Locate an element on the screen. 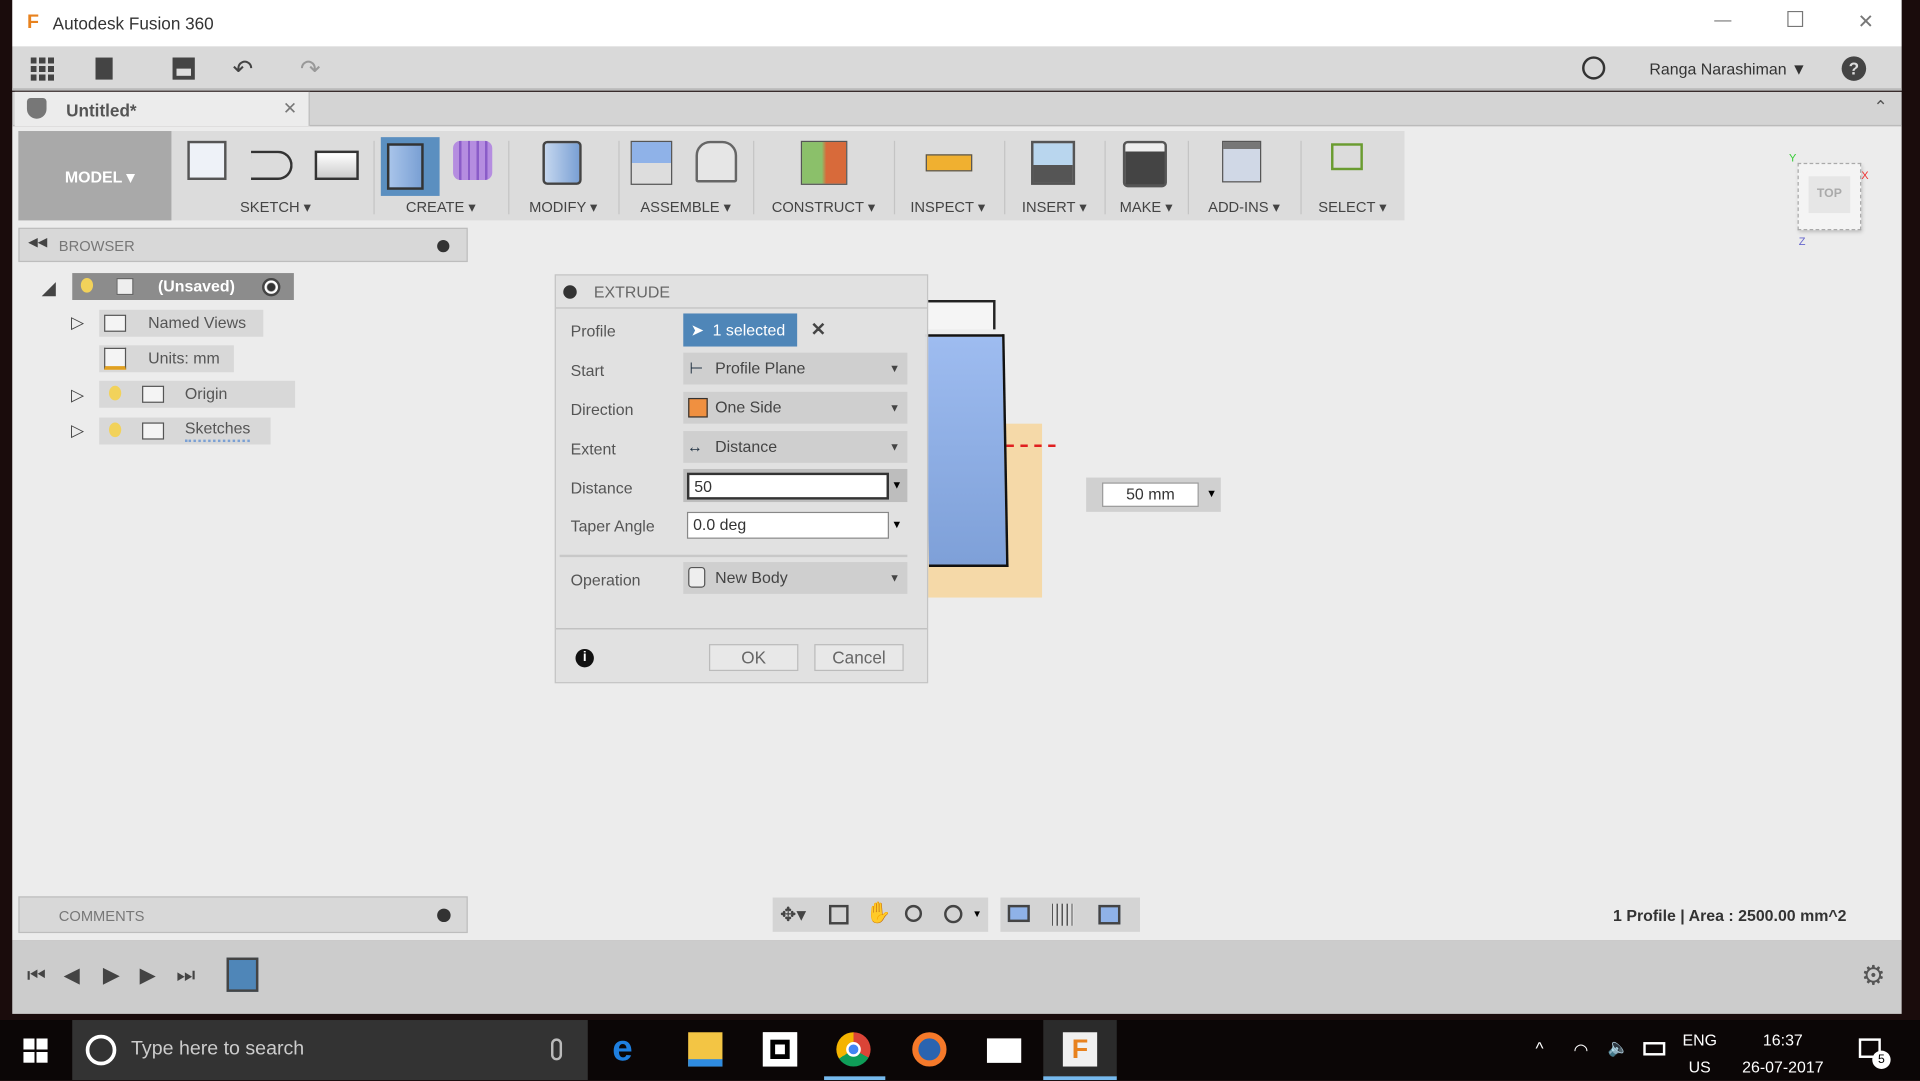 The width and height of the screenshot is (1920, 1081). save-icon is located at coordinates (183, 68).